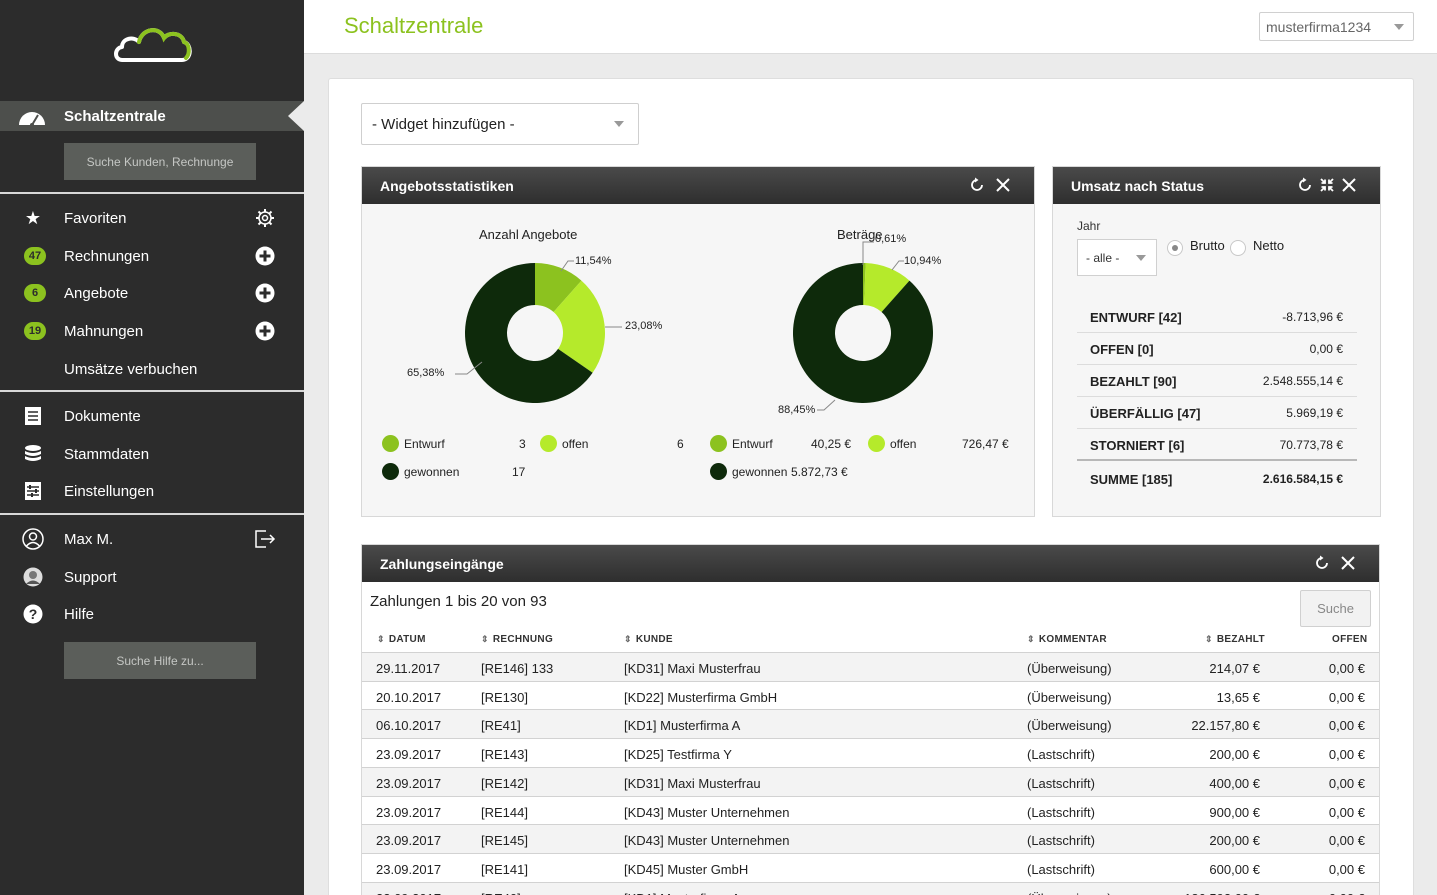 The width and height of the screenshot is (1437, 895). Describe the element at coordinates (432, 472) in the screenshot. I see `legend-label: gewonnen` at that location.